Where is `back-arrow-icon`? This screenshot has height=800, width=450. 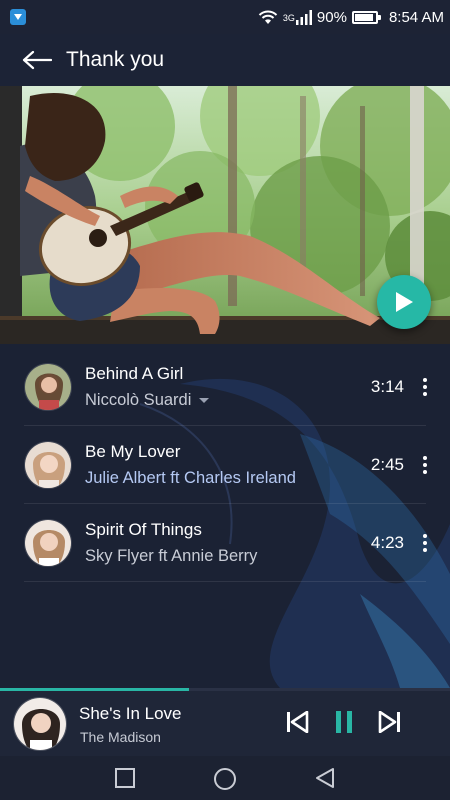
back-arrow-icon is located at coordinates (37, 60).